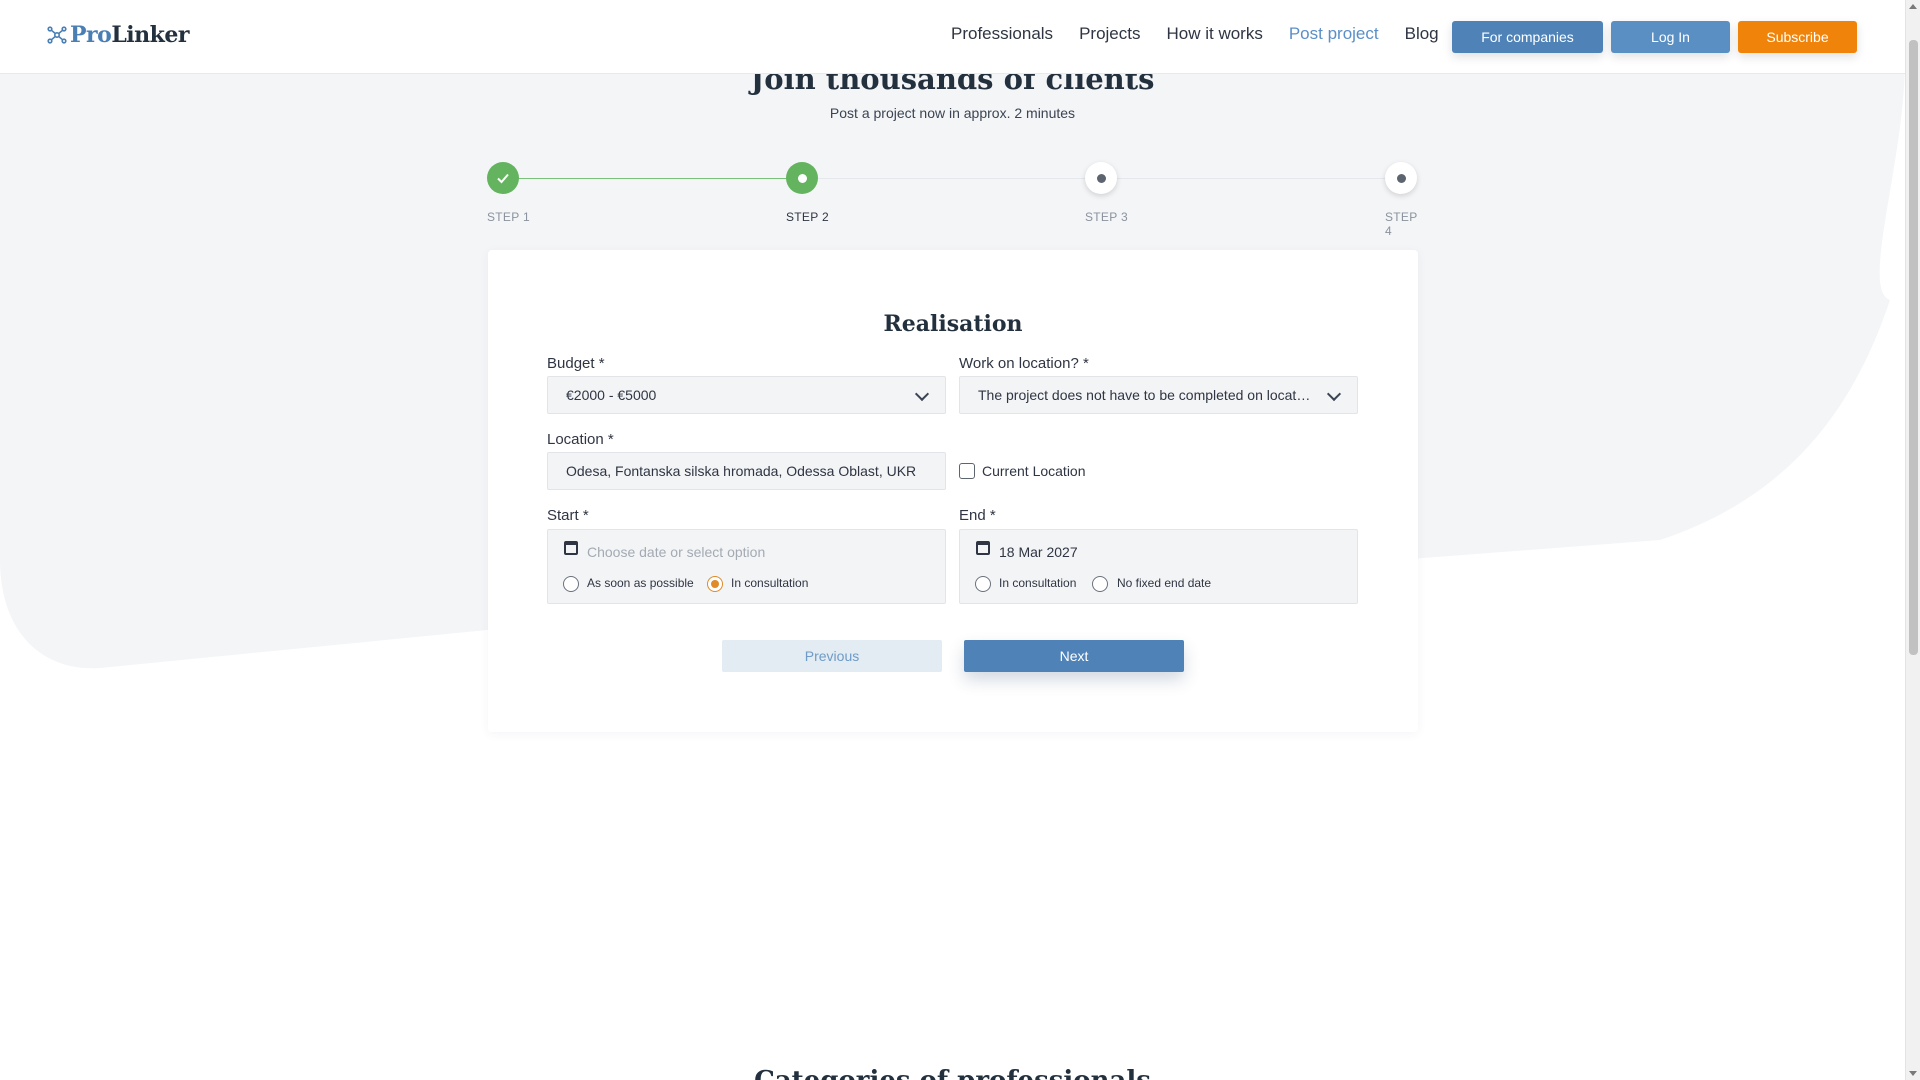 Image resolution: width=1920 pixels, height=1080 pixels. Describe the element at coordinates (571, 584) in the screenshot. I see `start-asap-radio` at that location.